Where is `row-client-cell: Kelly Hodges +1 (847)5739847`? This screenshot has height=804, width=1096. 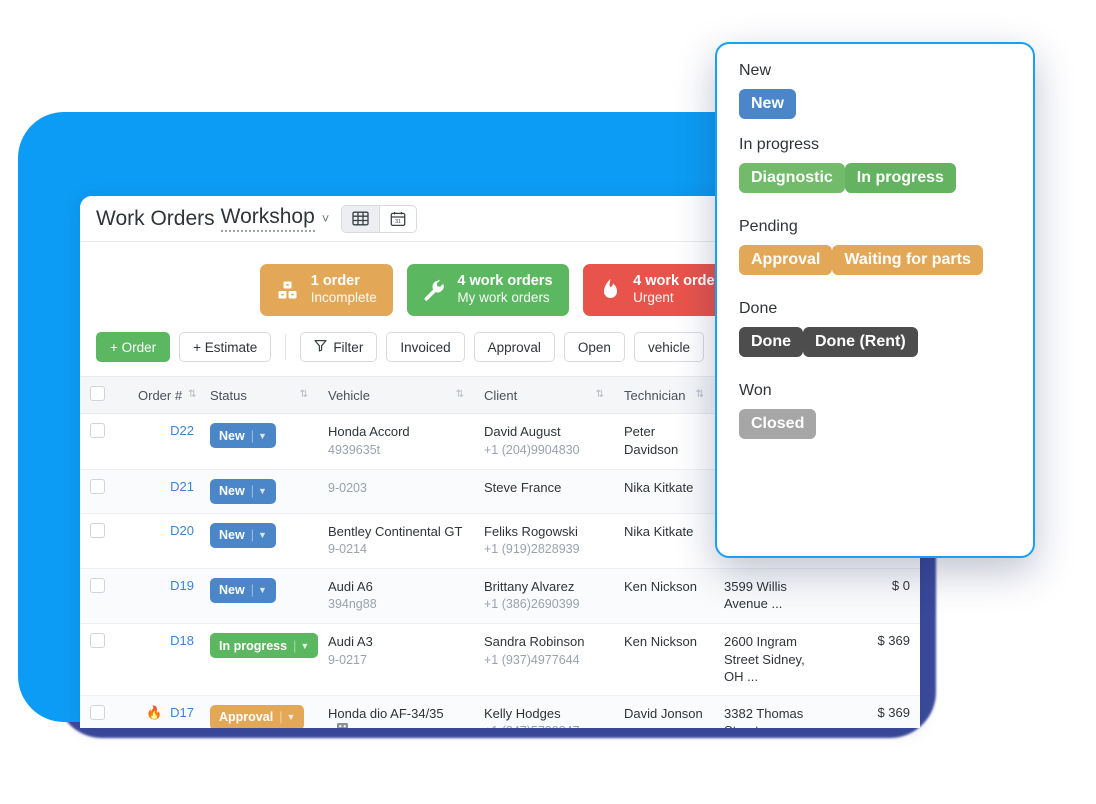 row-client-cell: Kelly Hodges +1 (847)5739847 is located at coordinates (544, 711).